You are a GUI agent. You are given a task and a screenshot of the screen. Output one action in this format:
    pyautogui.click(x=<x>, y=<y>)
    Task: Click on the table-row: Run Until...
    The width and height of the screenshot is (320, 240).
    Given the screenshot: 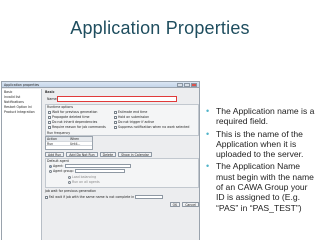 What is the action you would take?
    pyautogui.click(x=69, y=143)
    